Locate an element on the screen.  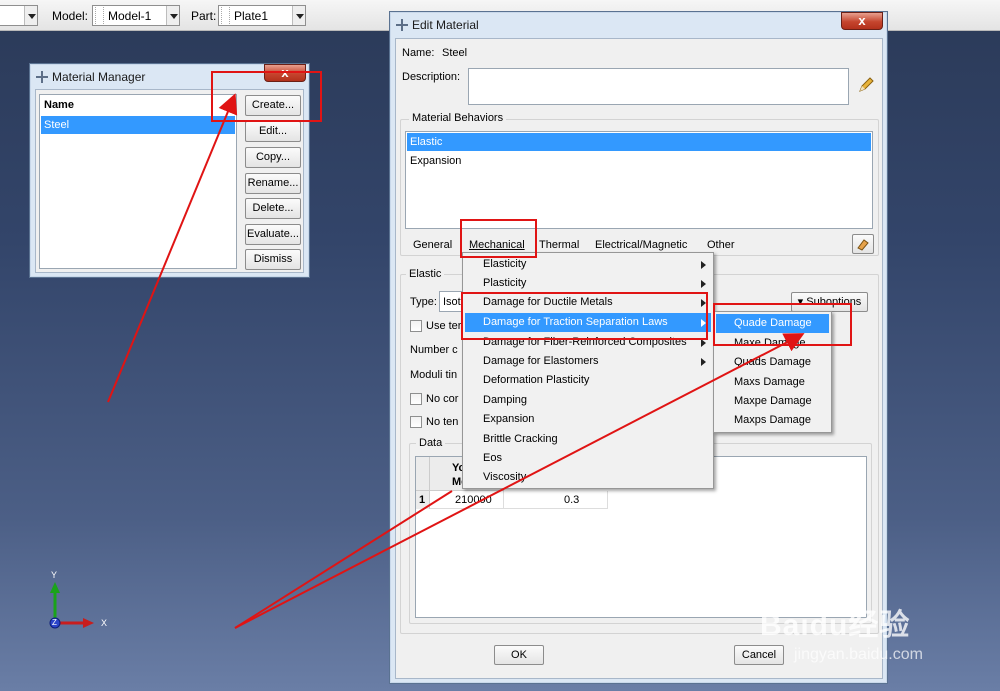
watermark-brand: Baidu经验 is located at coordinates (835, 625).